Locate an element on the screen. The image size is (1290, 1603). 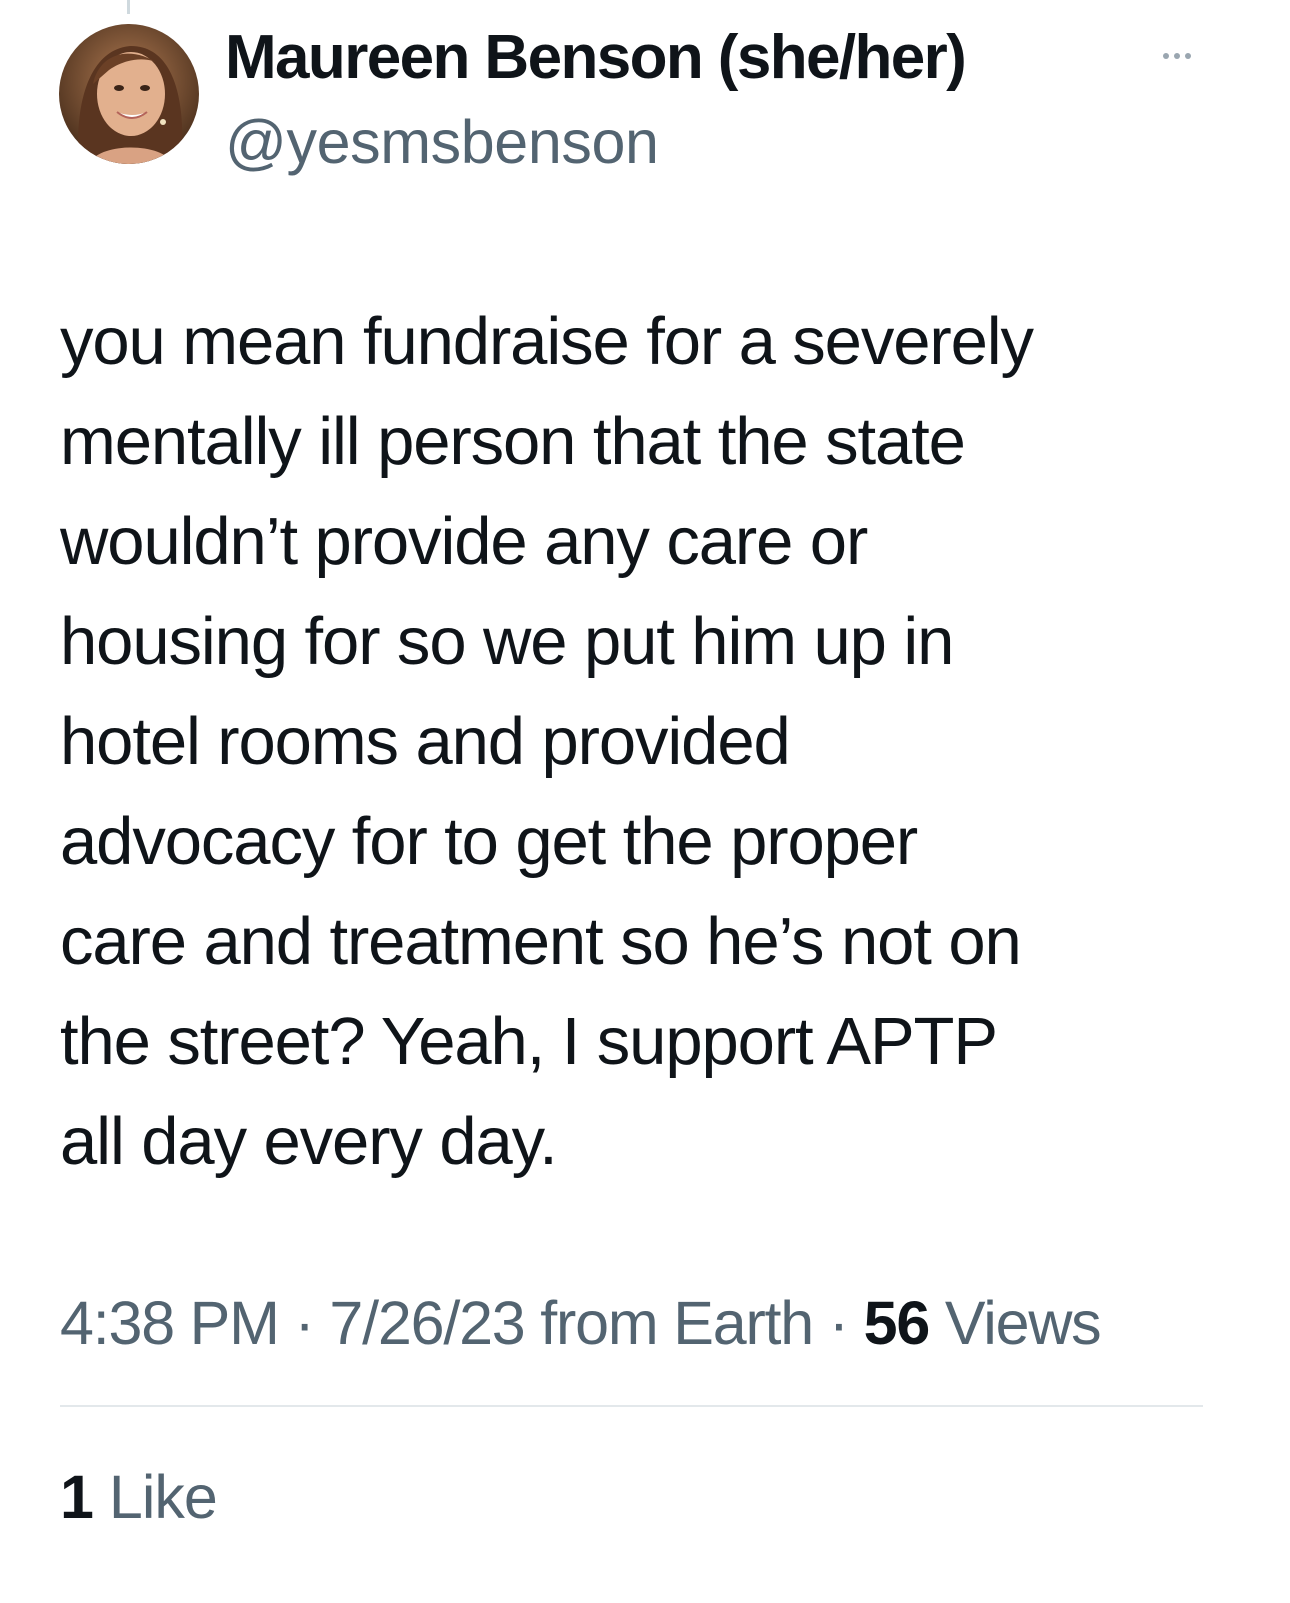
tweet-text-line: mentally ill person that the state is located at coordinates (513, 441).